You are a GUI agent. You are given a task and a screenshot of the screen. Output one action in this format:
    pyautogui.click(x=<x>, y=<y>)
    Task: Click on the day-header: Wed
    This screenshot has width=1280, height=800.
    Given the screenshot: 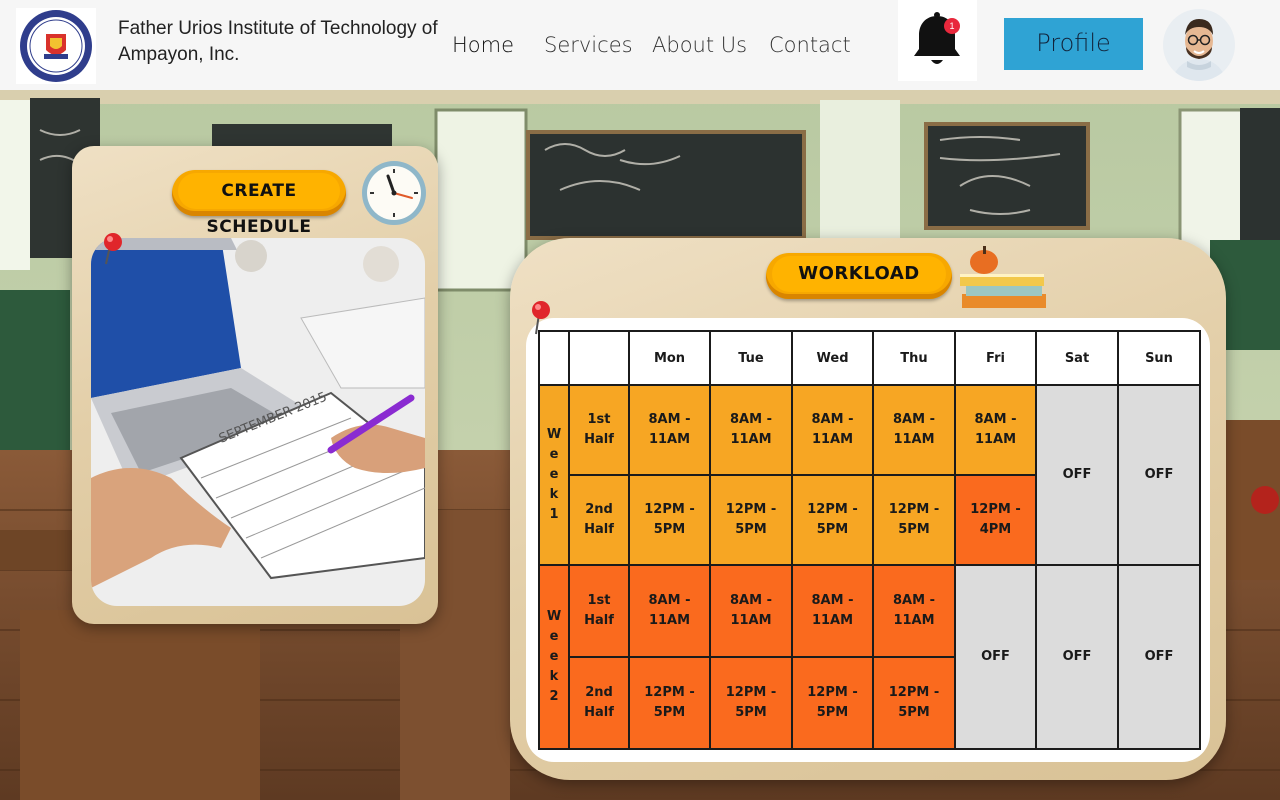 What is the action you would take?
    pyautogui.click(x=832, y=358)
    